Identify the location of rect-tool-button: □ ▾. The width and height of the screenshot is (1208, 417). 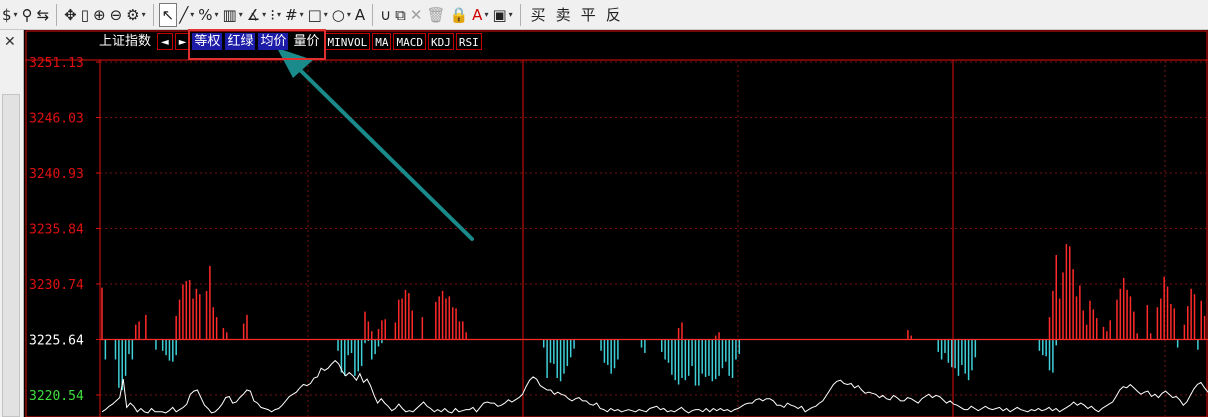
(318, 15).